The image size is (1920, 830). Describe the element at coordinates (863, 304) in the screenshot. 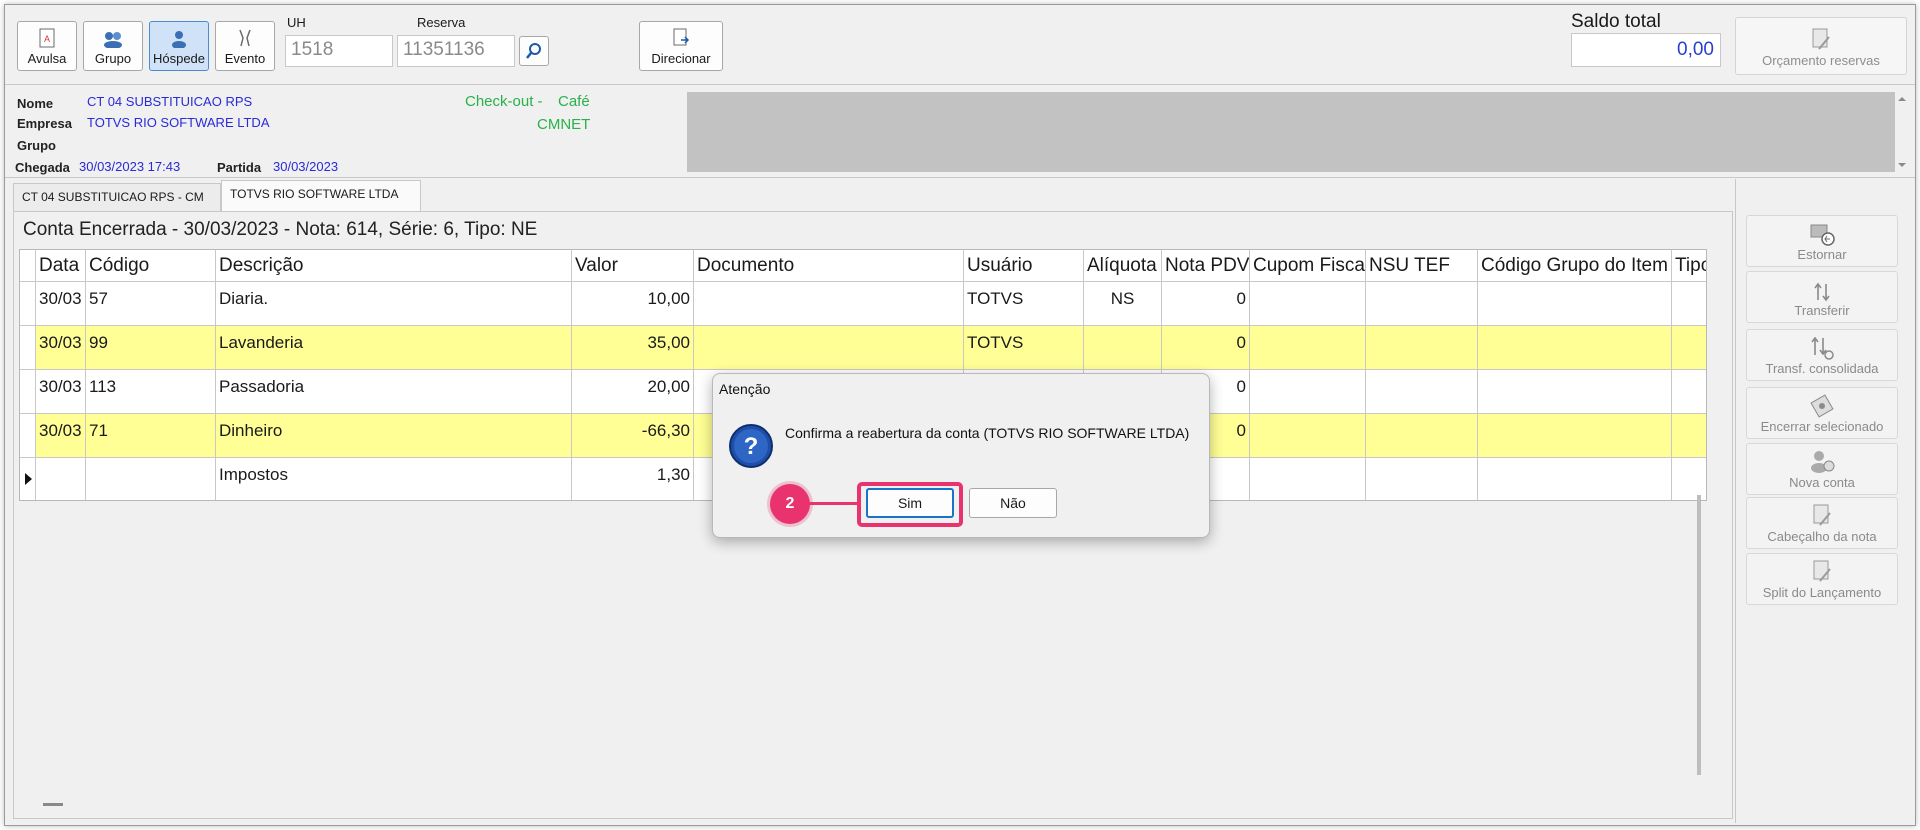

I see `table-row: 30/03 57 Diaria. 10,00 TOTVS NS 0` at that location.